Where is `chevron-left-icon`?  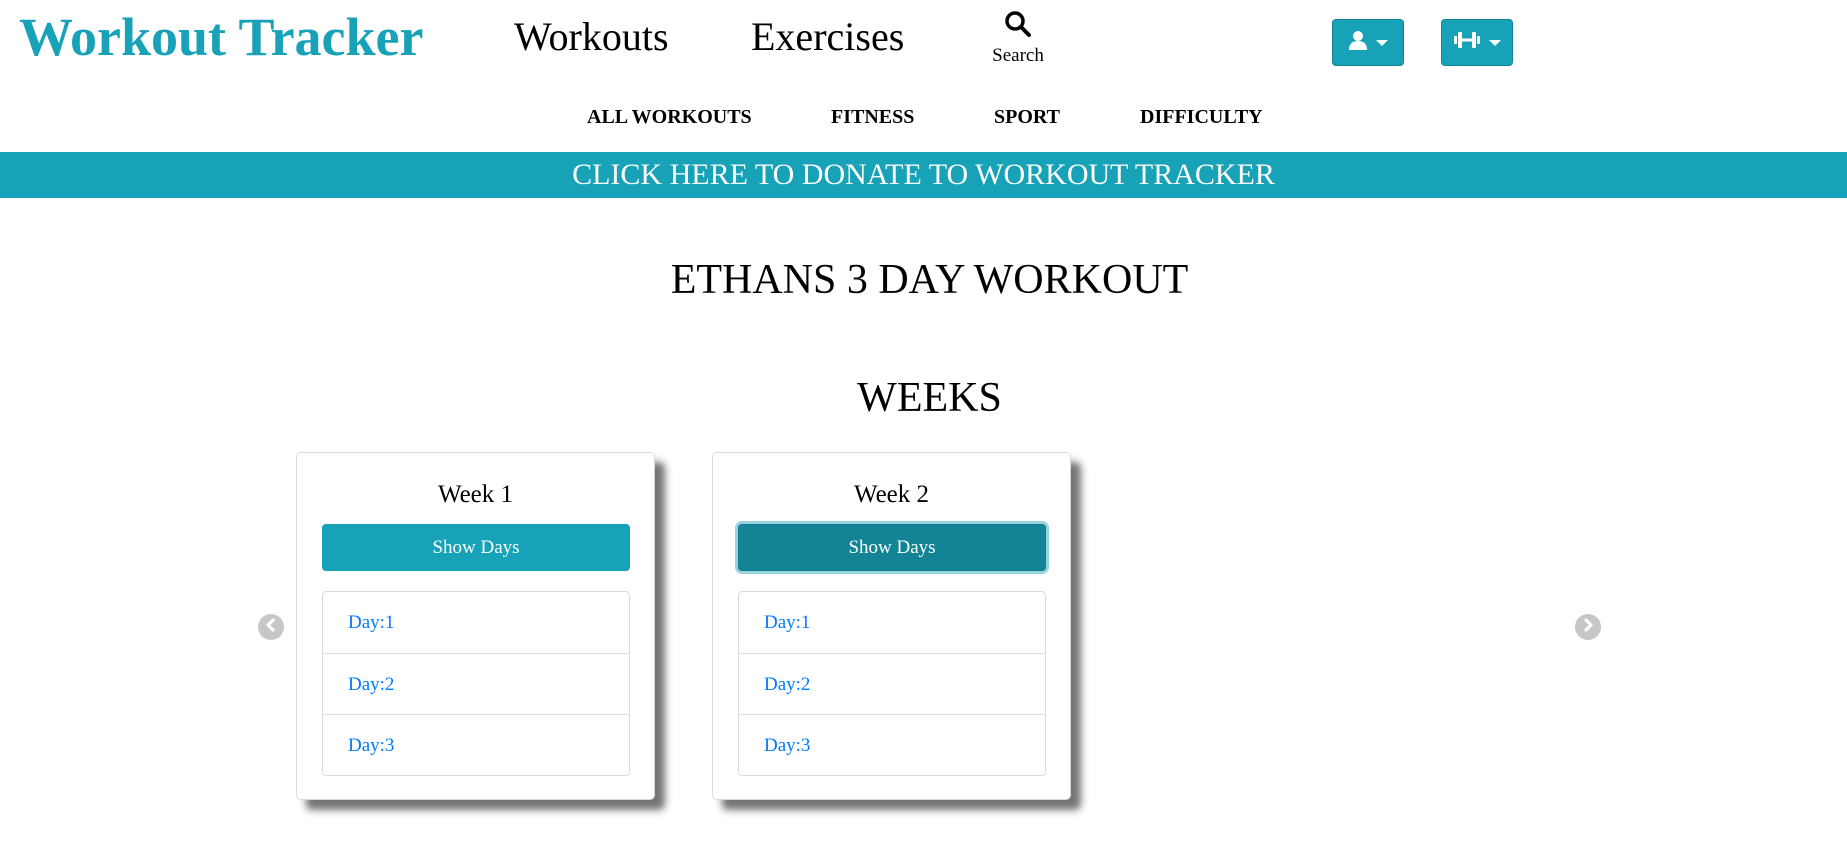
chevron-left-icon is located at coordinates (271, 627).